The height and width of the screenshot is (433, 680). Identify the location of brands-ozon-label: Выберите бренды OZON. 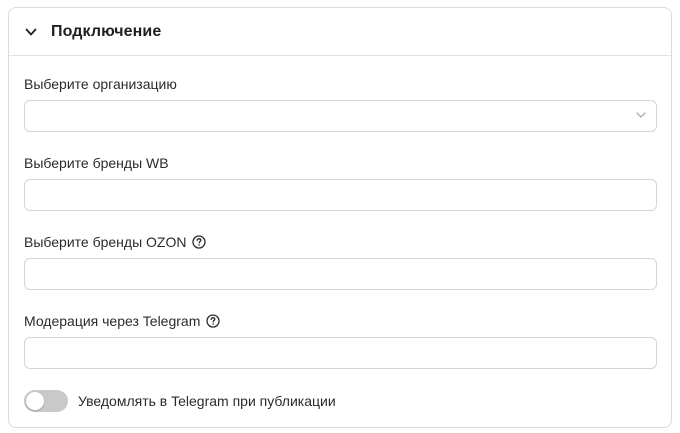
(115, 242).